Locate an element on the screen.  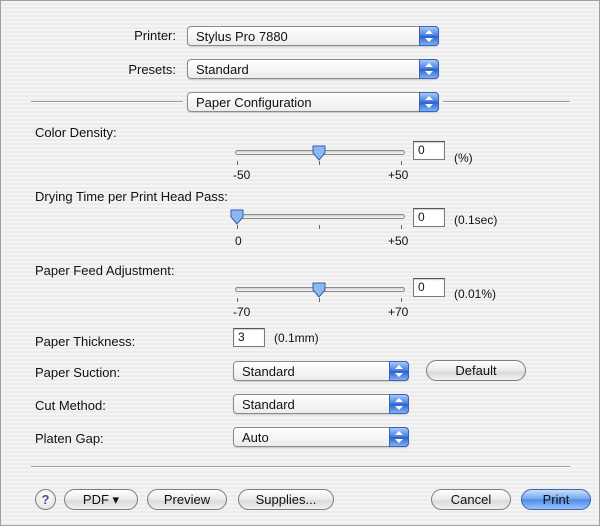
print-button: Print is located at coordinates (556, 499).